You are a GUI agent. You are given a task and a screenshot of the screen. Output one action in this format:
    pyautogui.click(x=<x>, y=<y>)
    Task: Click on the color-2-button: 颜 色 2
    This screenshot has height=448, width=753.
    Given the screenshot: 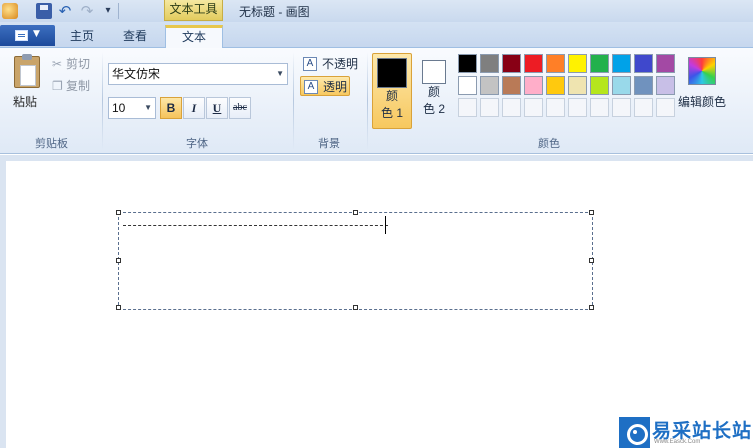 What is the action you would take?
    pyautogui.click(x=434, y=91)
    